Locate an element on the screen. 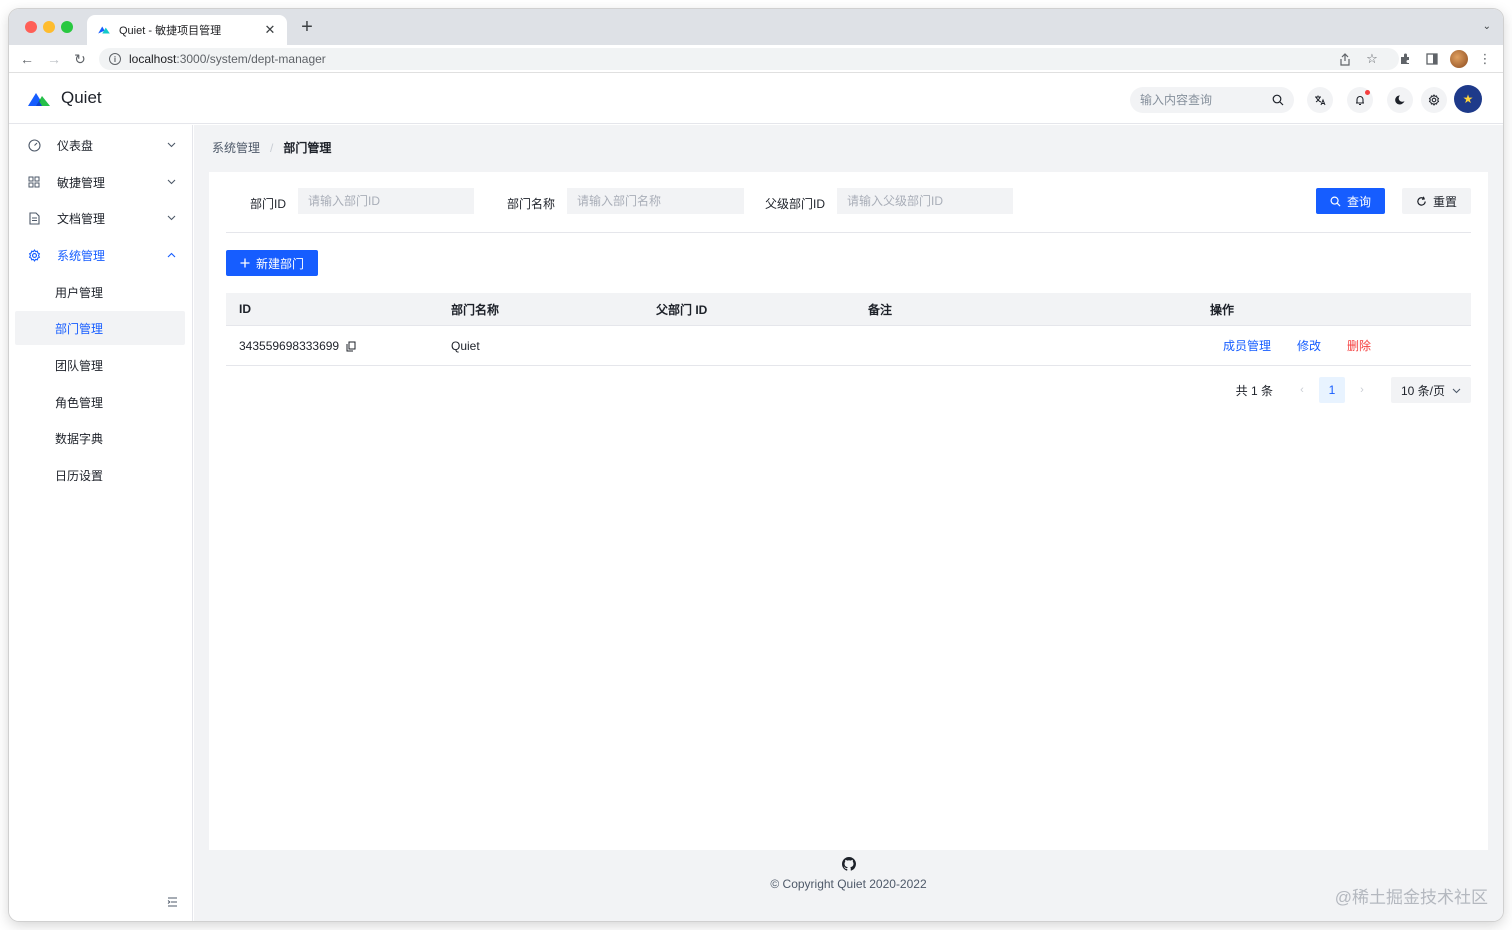 The width and height of the screenshot is (1512, 930). new-dept-button: 新建部门 is located at coordinates (272, 263).